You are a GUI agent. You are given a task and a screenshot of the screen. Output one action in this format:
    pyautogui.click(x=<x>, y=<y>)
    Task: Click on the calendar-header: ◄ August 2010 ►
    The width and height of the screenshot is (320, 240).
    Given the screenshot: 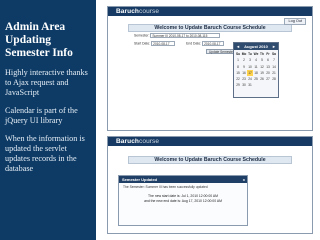 What is the action you would take?
    pyautogui.click(x=256, y=46)
    